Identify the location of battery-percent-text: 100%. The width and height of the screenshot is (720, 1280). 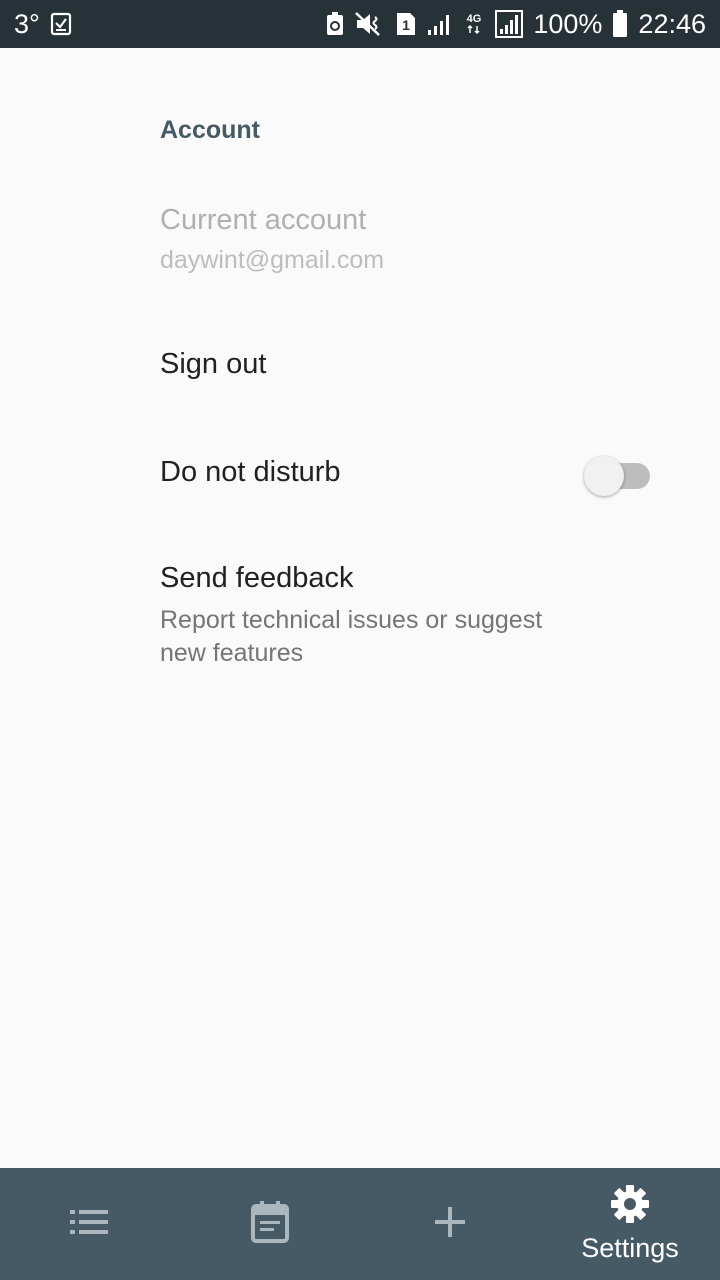
(568, 23).